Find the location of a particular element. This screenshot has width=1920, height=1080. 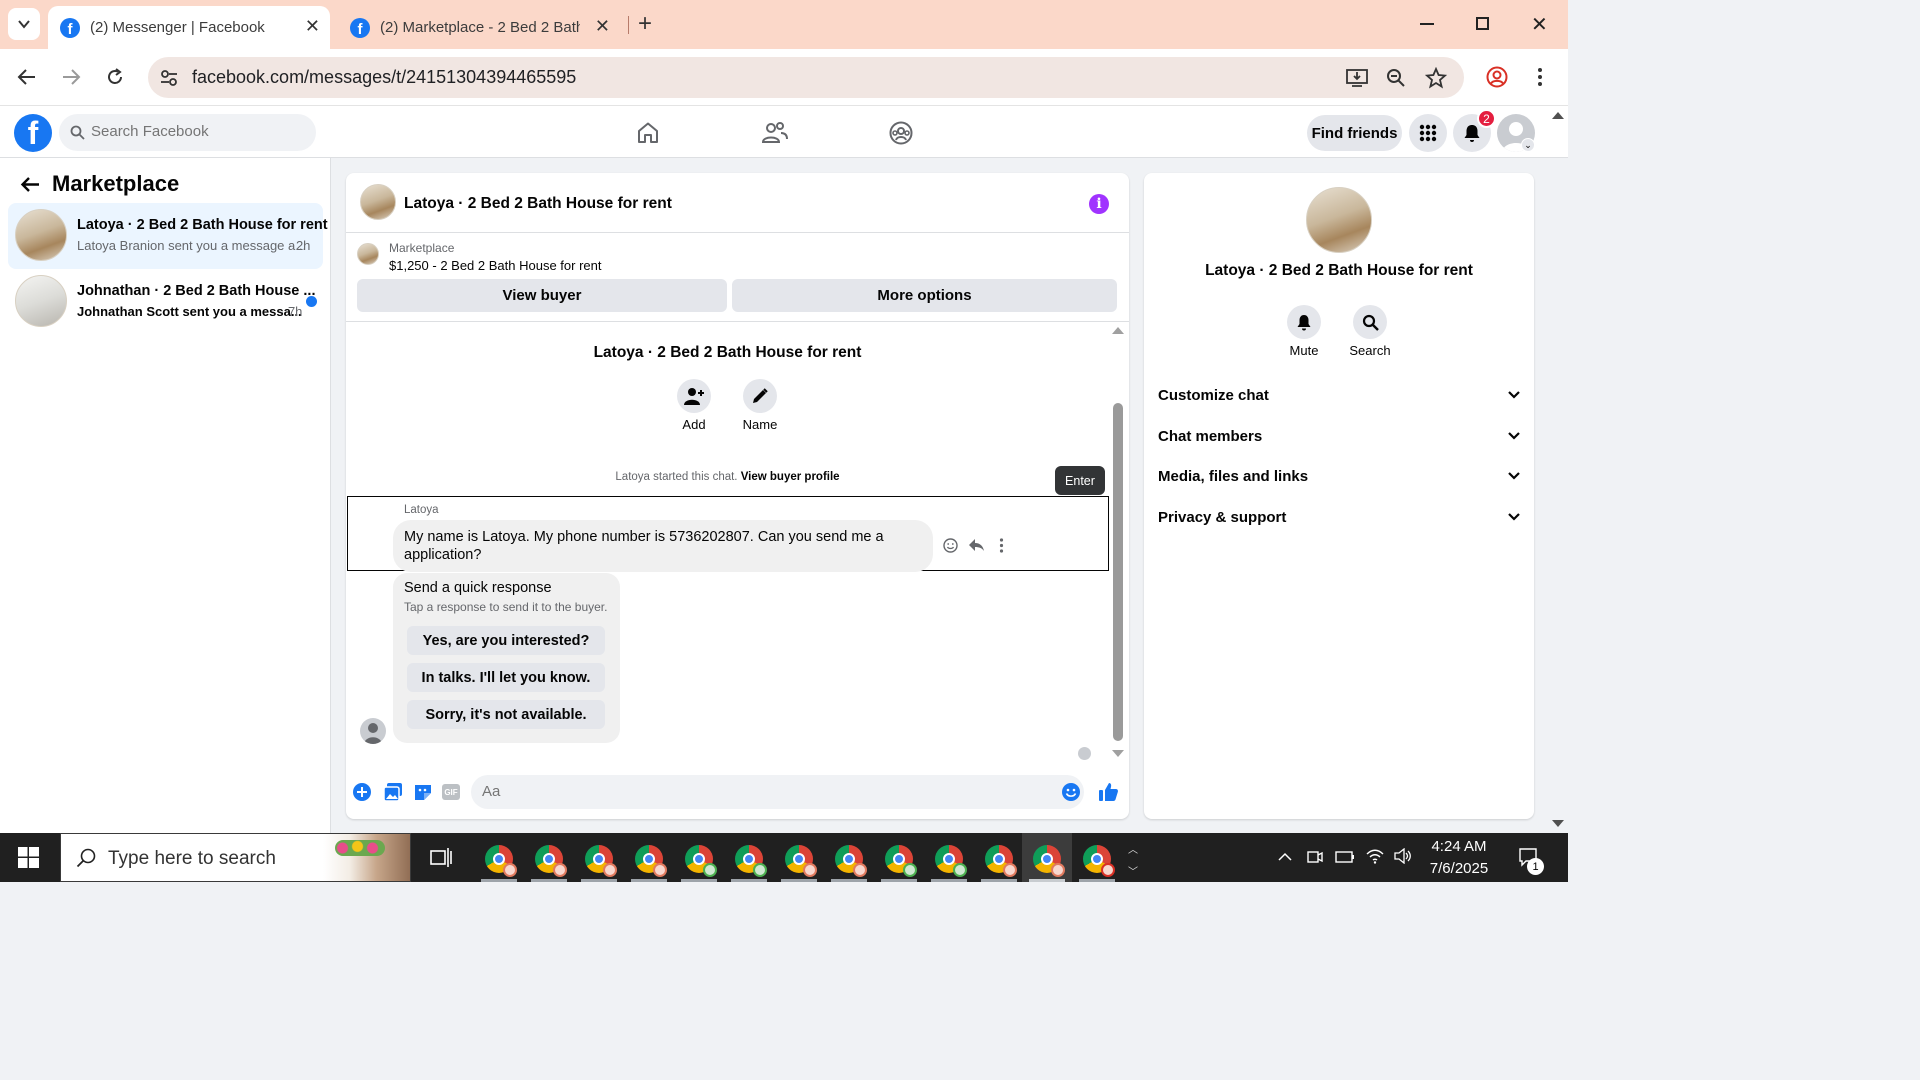

forward-arrow-icon is located at coordinates (71, 77).